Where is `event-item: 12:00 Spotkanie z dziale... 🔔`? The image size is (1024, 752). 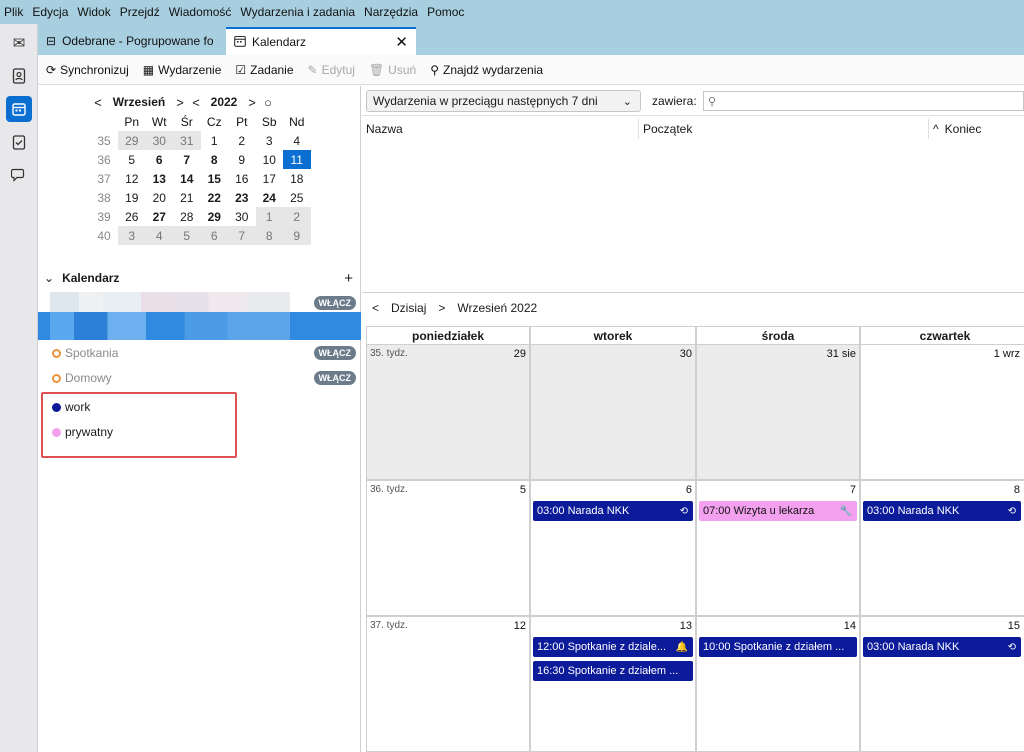
event-item: 12:00 Spotkanie z dziale... 🔔 is located at coordinates (613, 647).